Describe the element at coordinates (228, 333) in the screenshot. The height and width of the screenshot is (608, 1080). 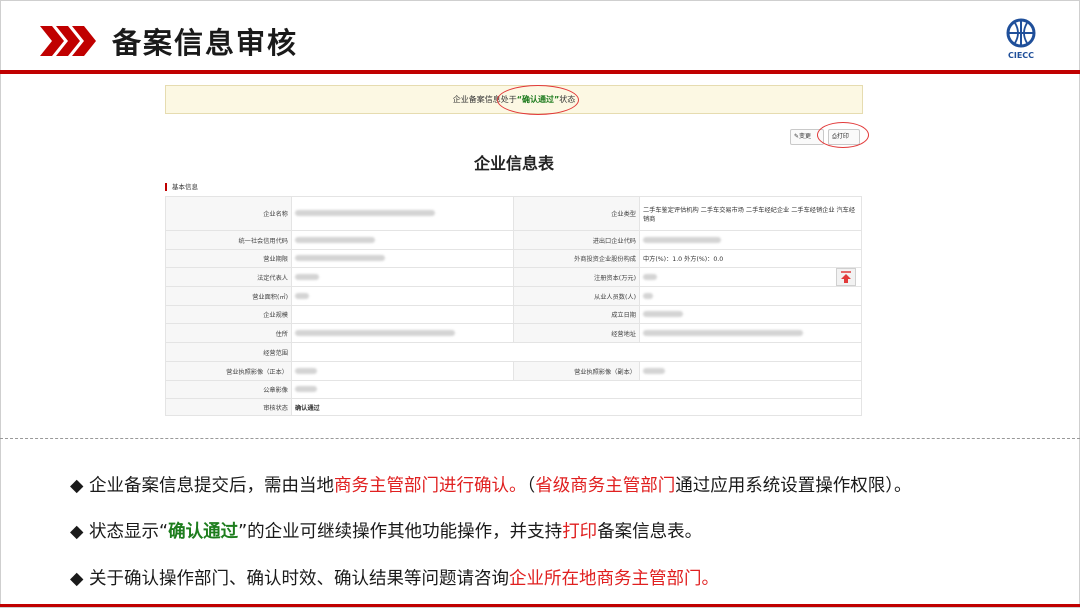
I see `row-label: 住所` at that location.